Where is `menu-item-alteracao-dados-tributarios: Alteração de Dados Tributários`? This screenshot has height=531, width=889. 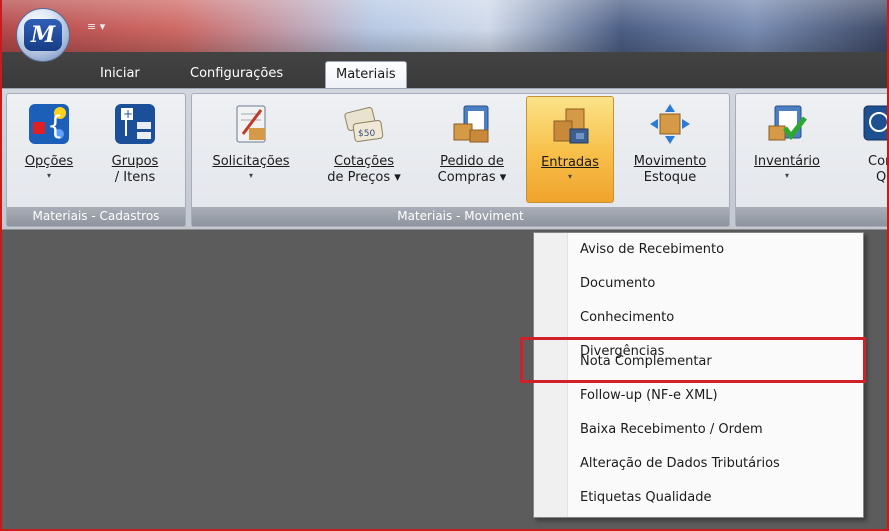
menu-item-alteracao-dados-tributarios: Alteração de Dados Tributários is located at coordinates (680, 464).